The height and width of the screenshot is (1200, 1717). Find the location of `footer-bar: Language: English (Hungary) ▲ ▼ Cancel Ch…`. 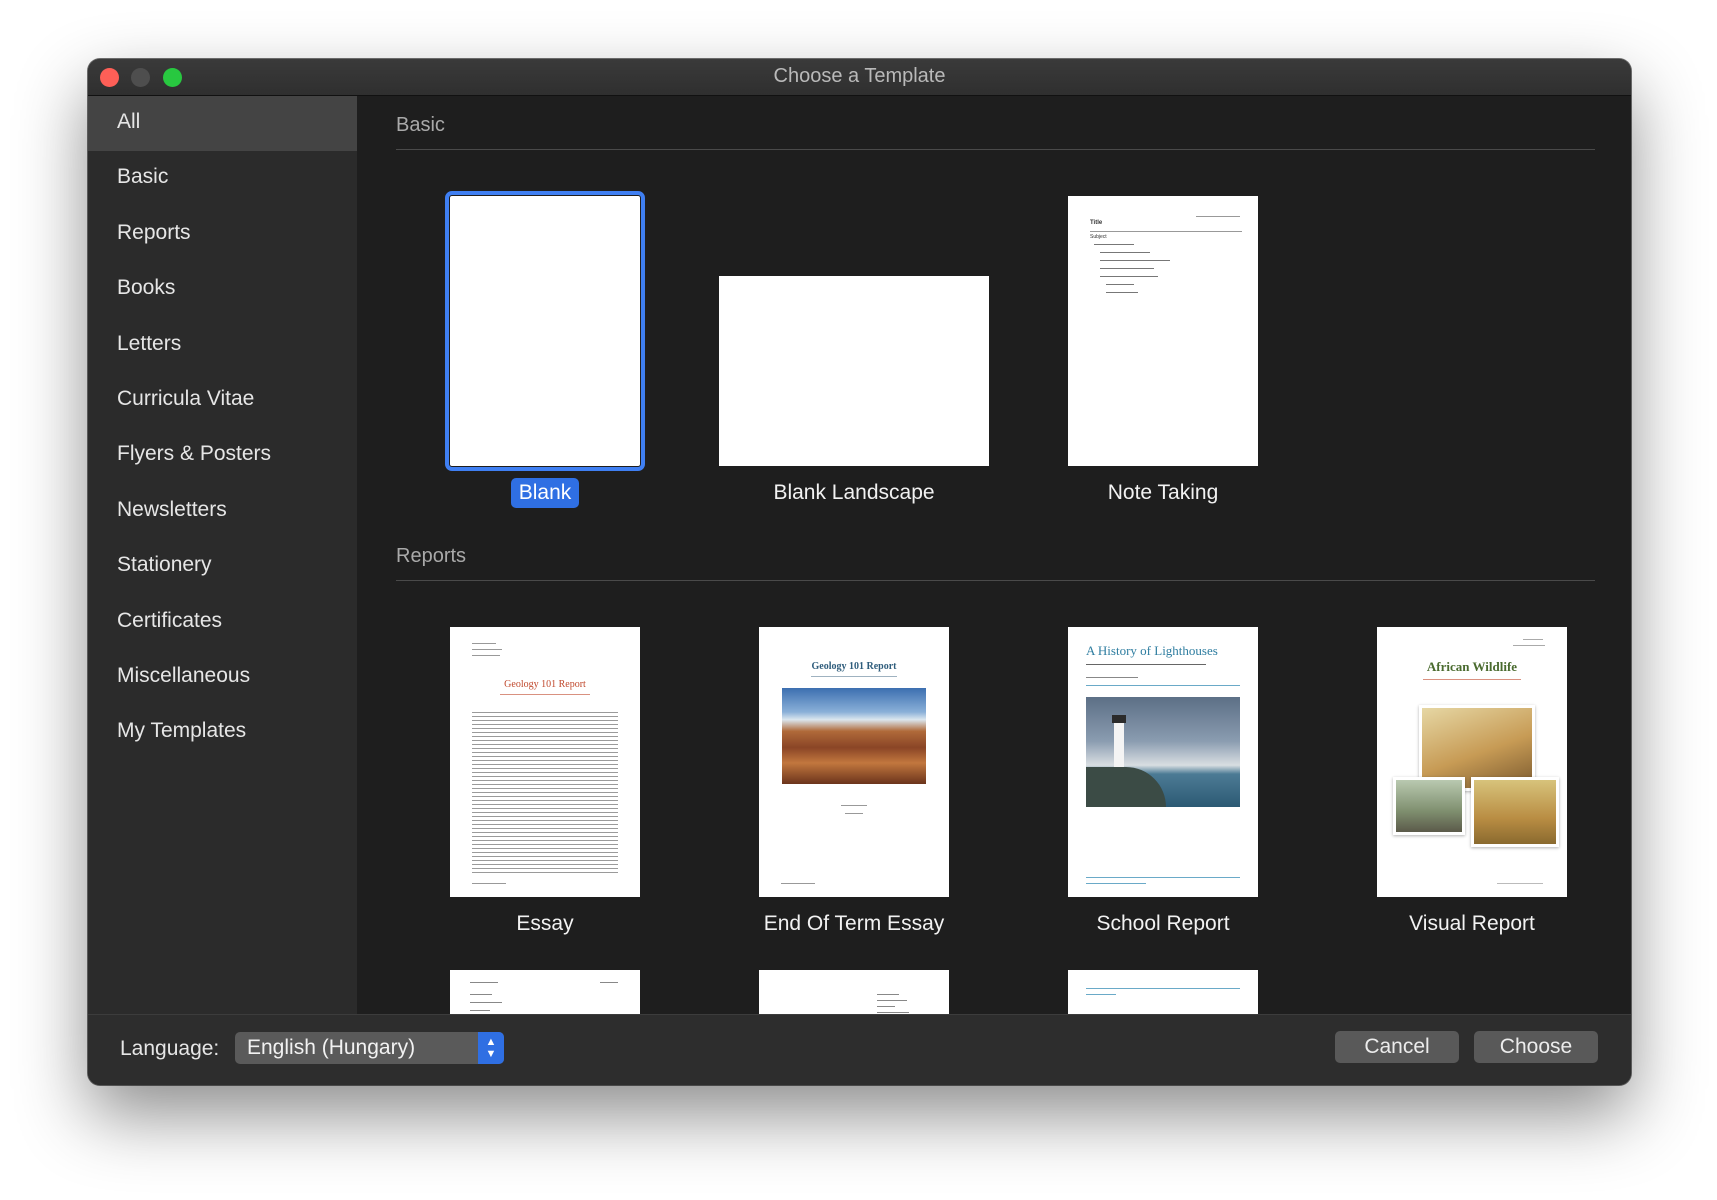

footer-bar: Language: English (Hungary) ▲ ▼ Cancel Ch… is located at coordinates (859, 1049).